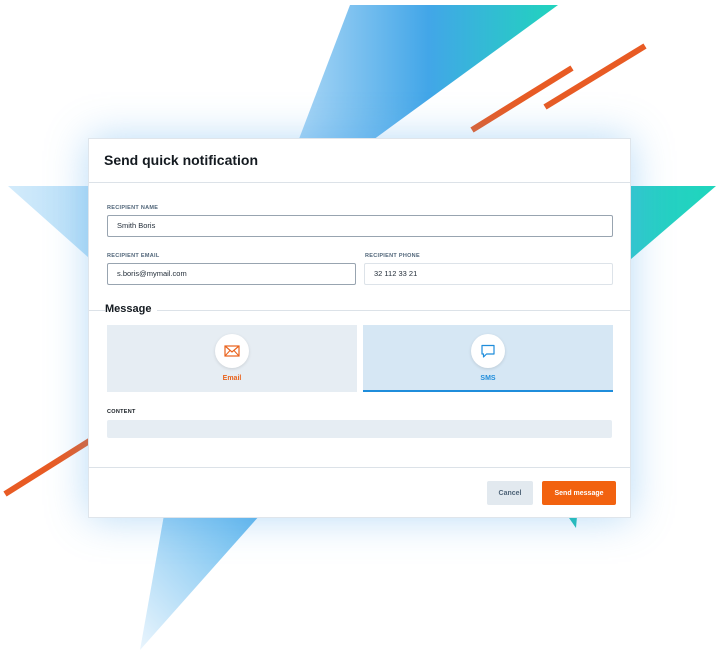  Describe the element at coordinates (510, 493) in the screenshot. I see `cancel-button: Cancel` at that location.